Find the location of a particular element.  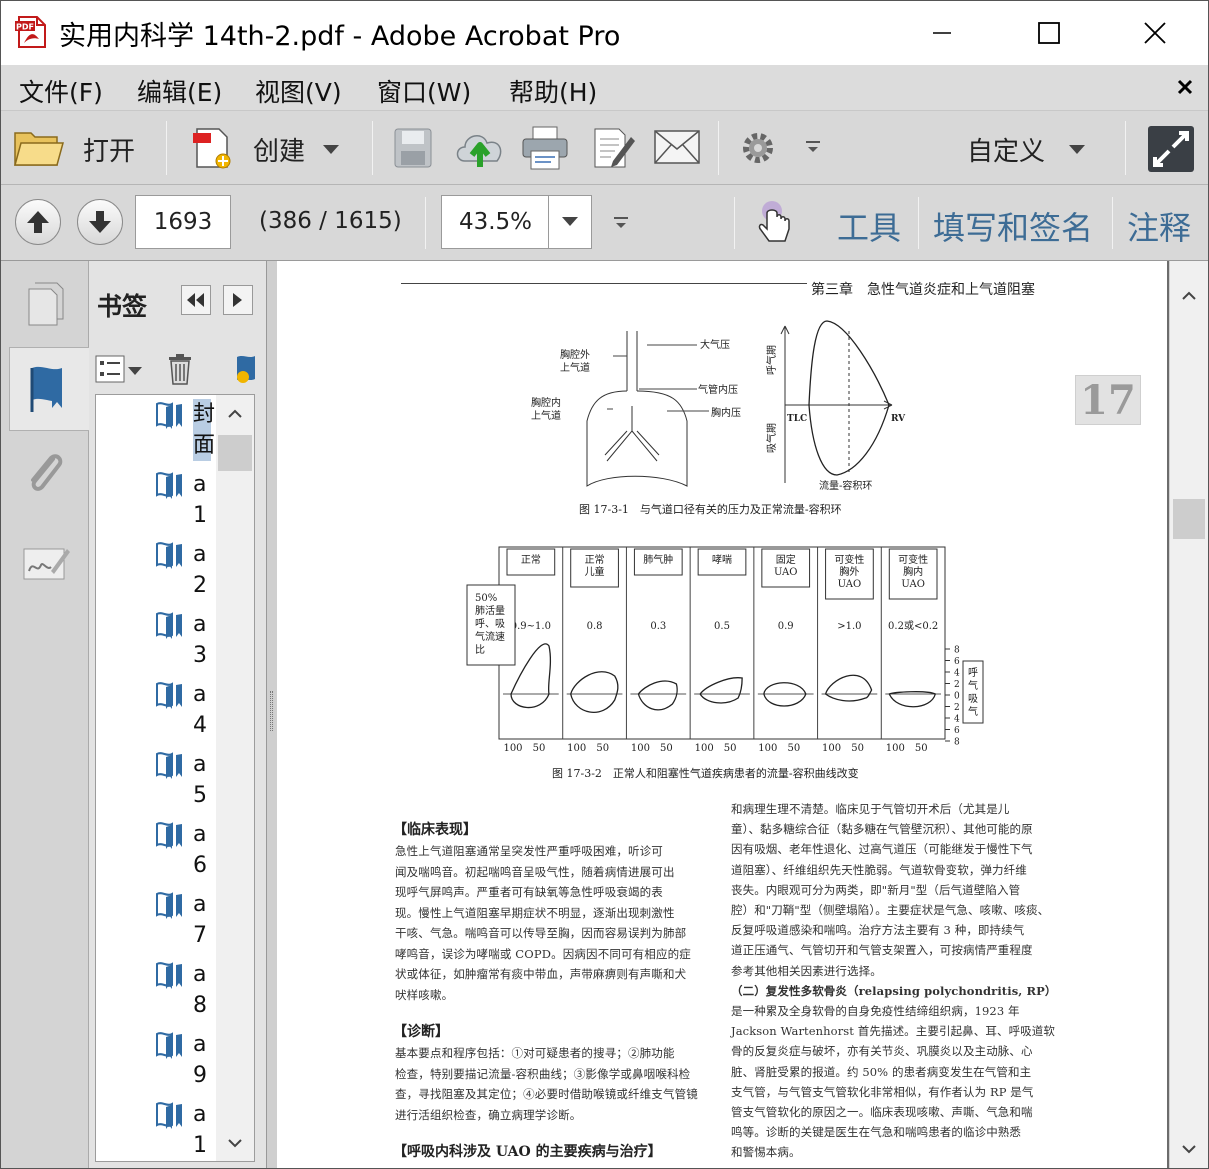

previous-page-button is located at coordinates (38, 222).